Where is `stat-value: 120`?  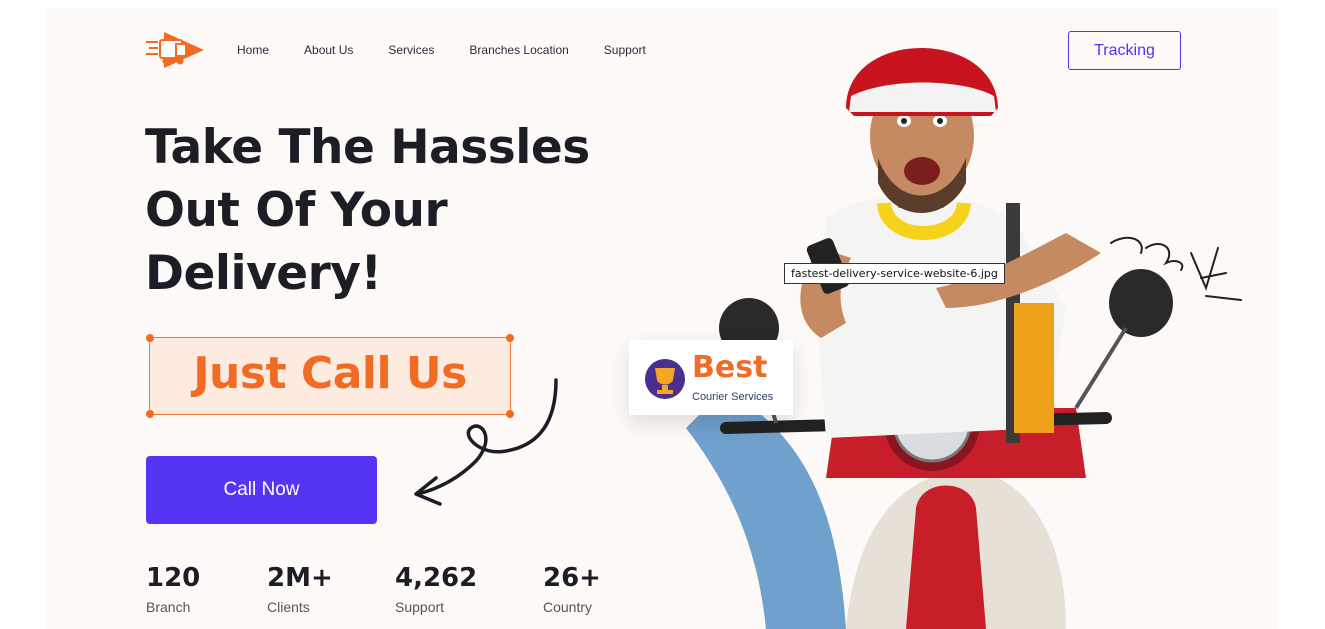
stat-value: 120 is located at coordinates (173, 578).